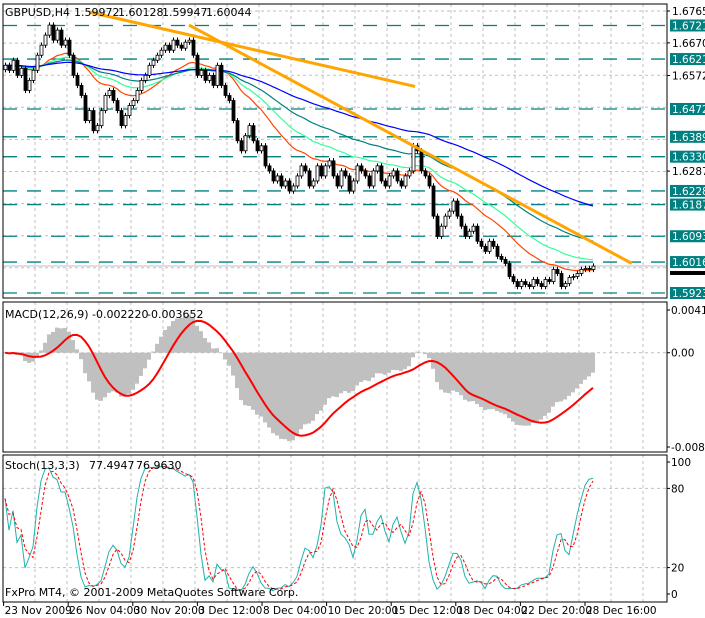  Describe the element at coordinates (677, 569) in the screenshot. I see `stoch-tick-label: 20` at that location.